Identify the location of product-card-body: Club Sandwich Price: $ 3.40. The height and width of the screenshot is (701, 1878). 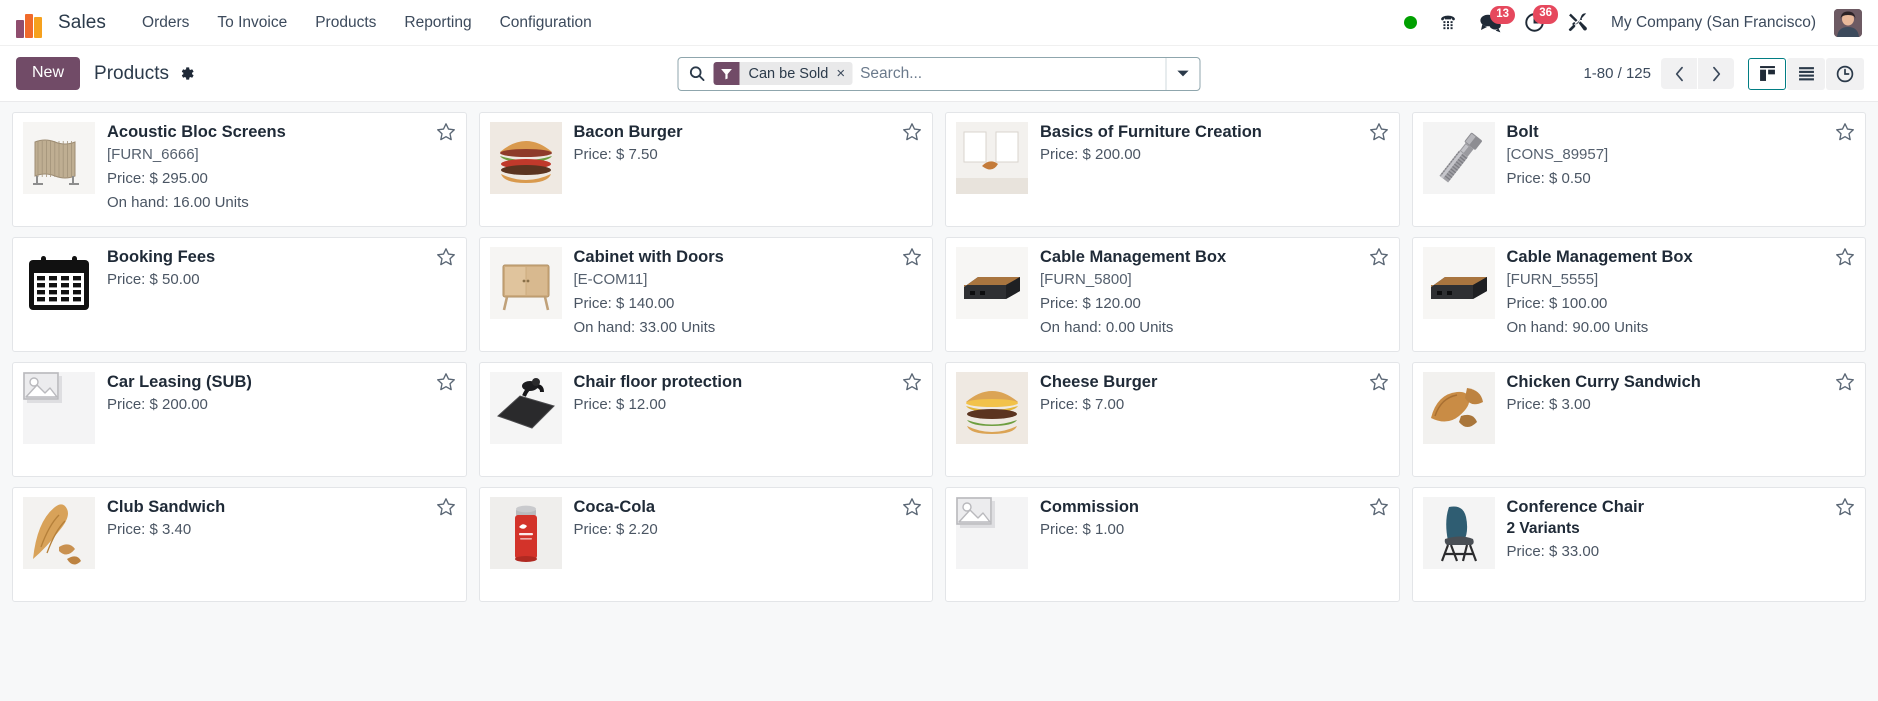
(239, 544).